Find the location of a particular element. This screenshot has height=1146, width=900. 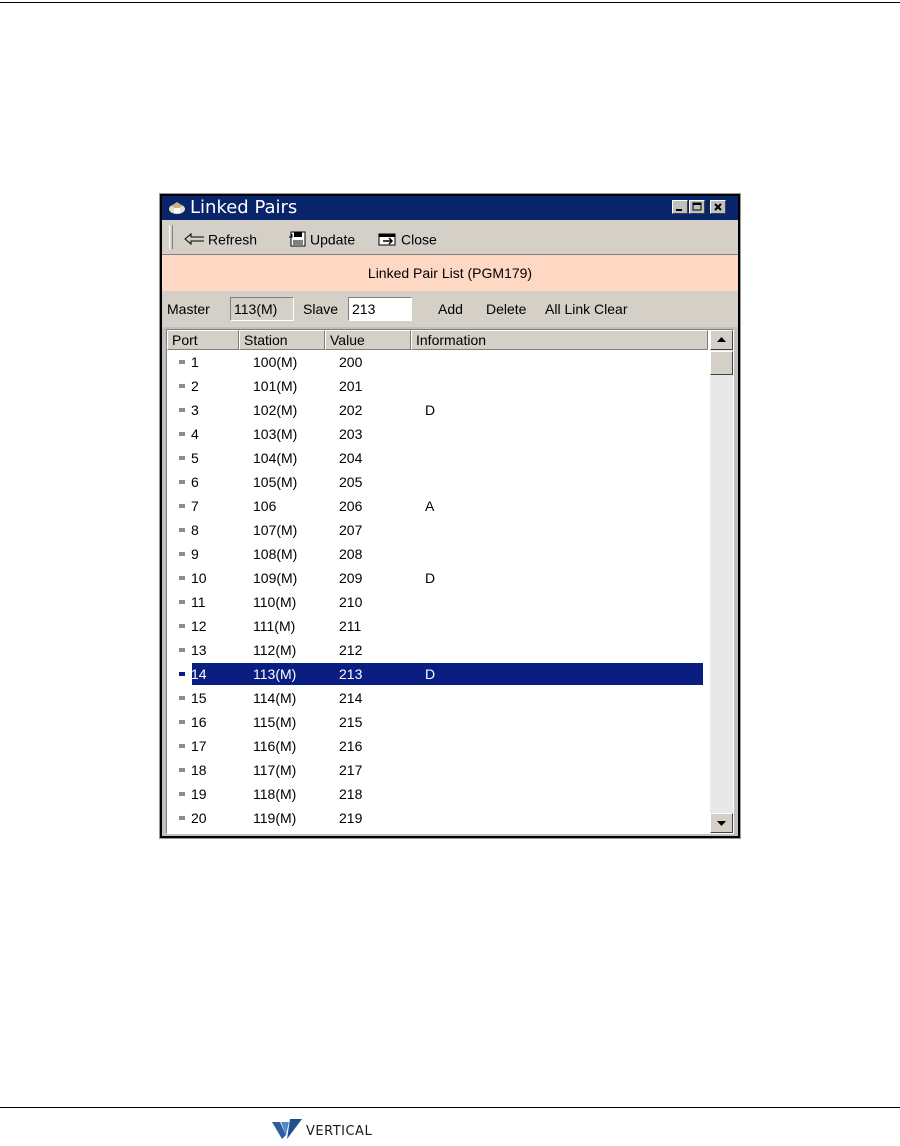

station-cell: 118(M) is located at coordinates (275, 794).